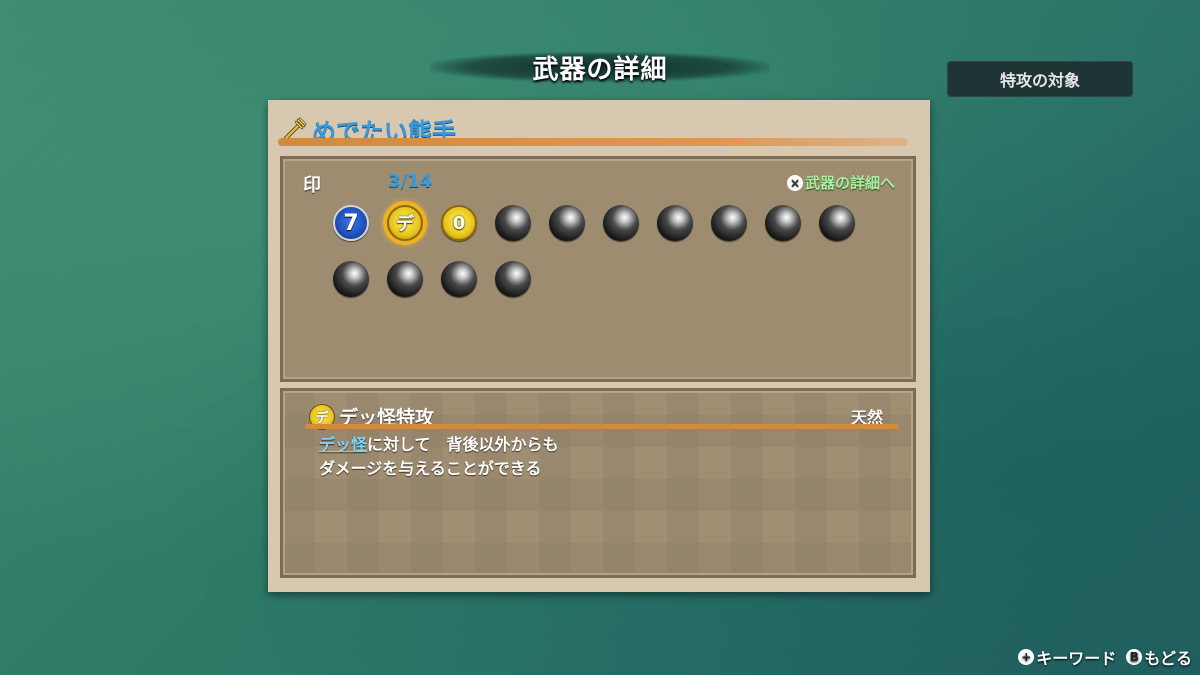 This screenshot has width=1200, height=675. I want to click on skill-description: デッ怪に対して 背後以外からも ダメージを与えることができる, so click(439, 457).